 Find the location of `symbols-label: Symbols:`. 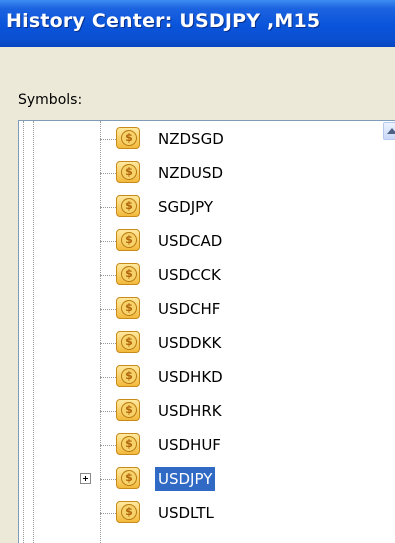

symbols-label: Symbols: is located at coordinates (50, 100).